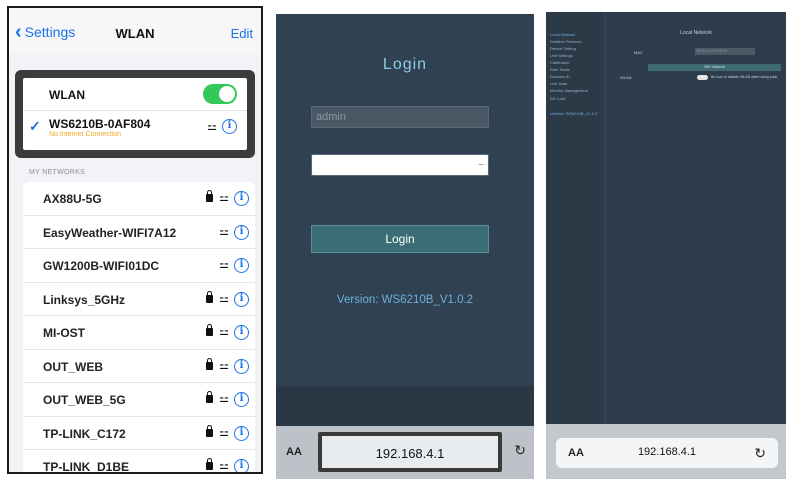 The width and height of the screenshot is (786, 479). I want to click on sidebar-item: Device Setting, so click(563, 48).